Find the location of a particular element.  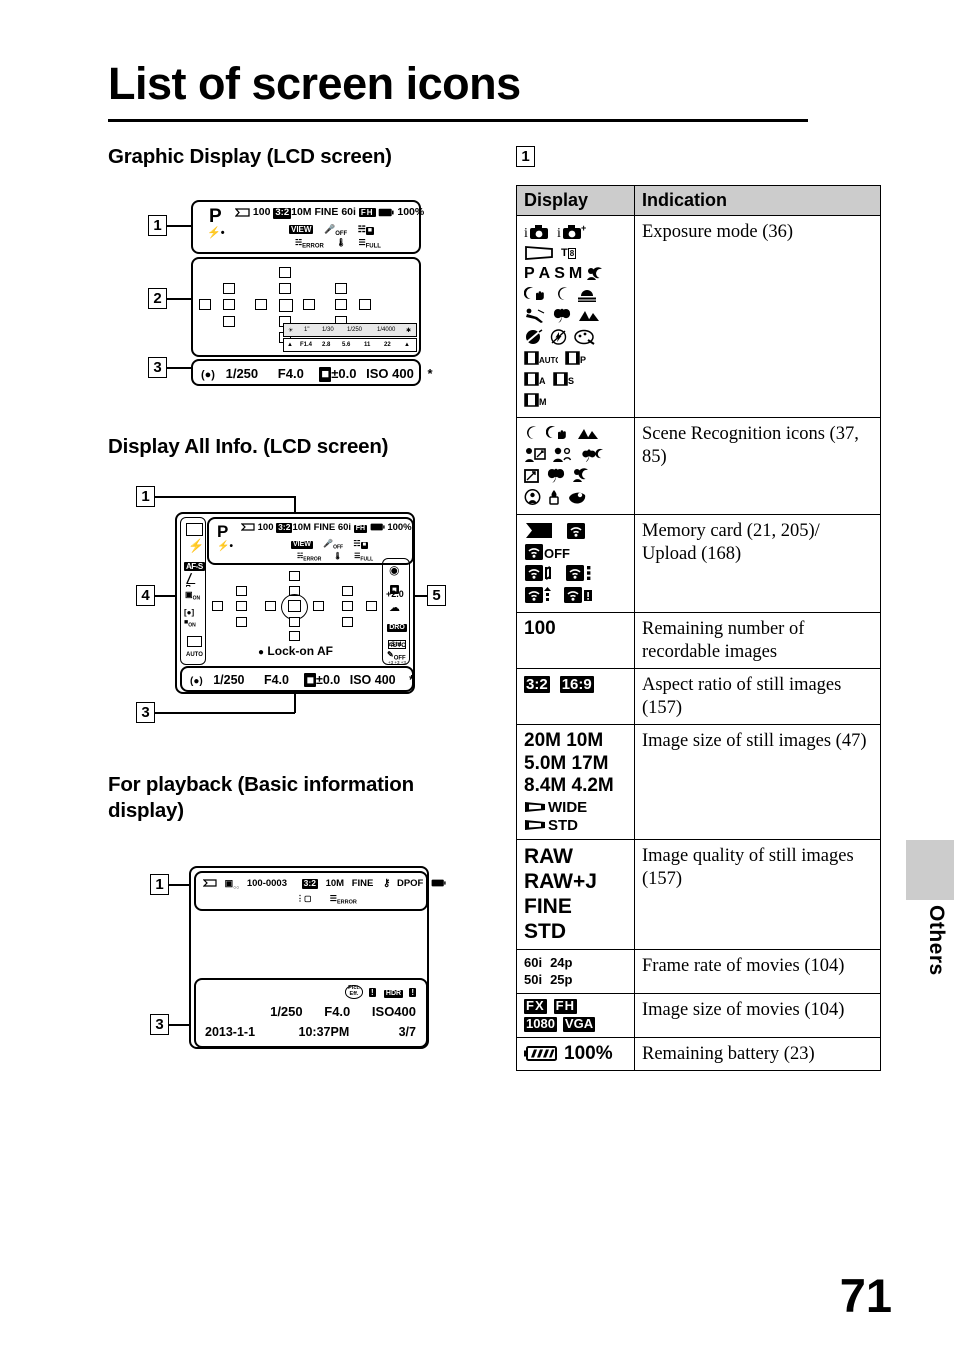

image-size-line: 20M 10M is located at coordinates (564, 741).